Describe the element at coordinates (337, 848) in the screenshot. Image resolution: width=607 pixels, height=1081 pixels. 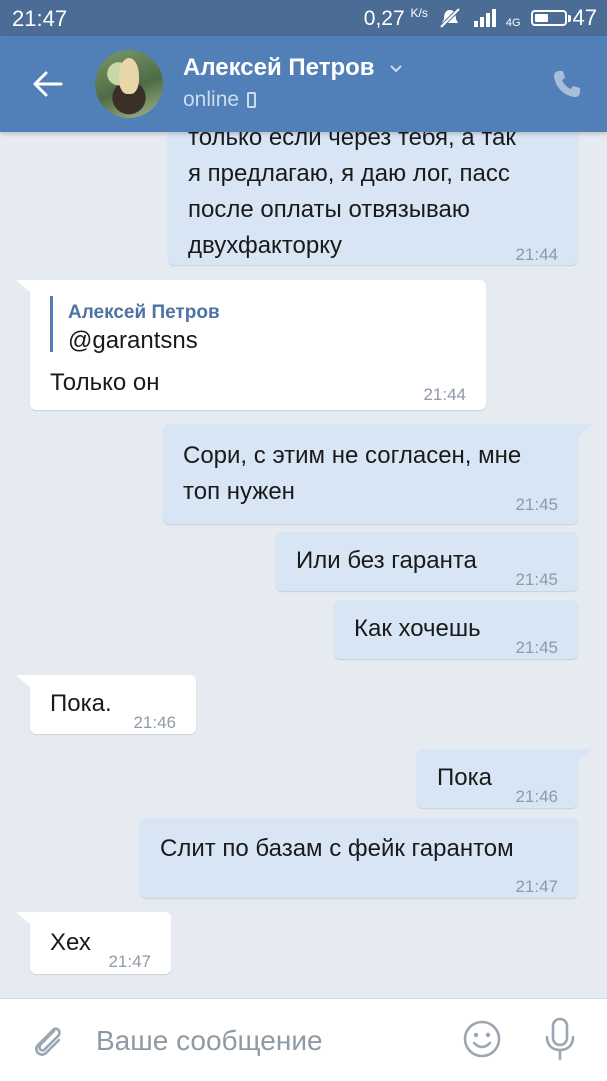
I see `message-text: Слит по базам с фейк гарантом` at that location.